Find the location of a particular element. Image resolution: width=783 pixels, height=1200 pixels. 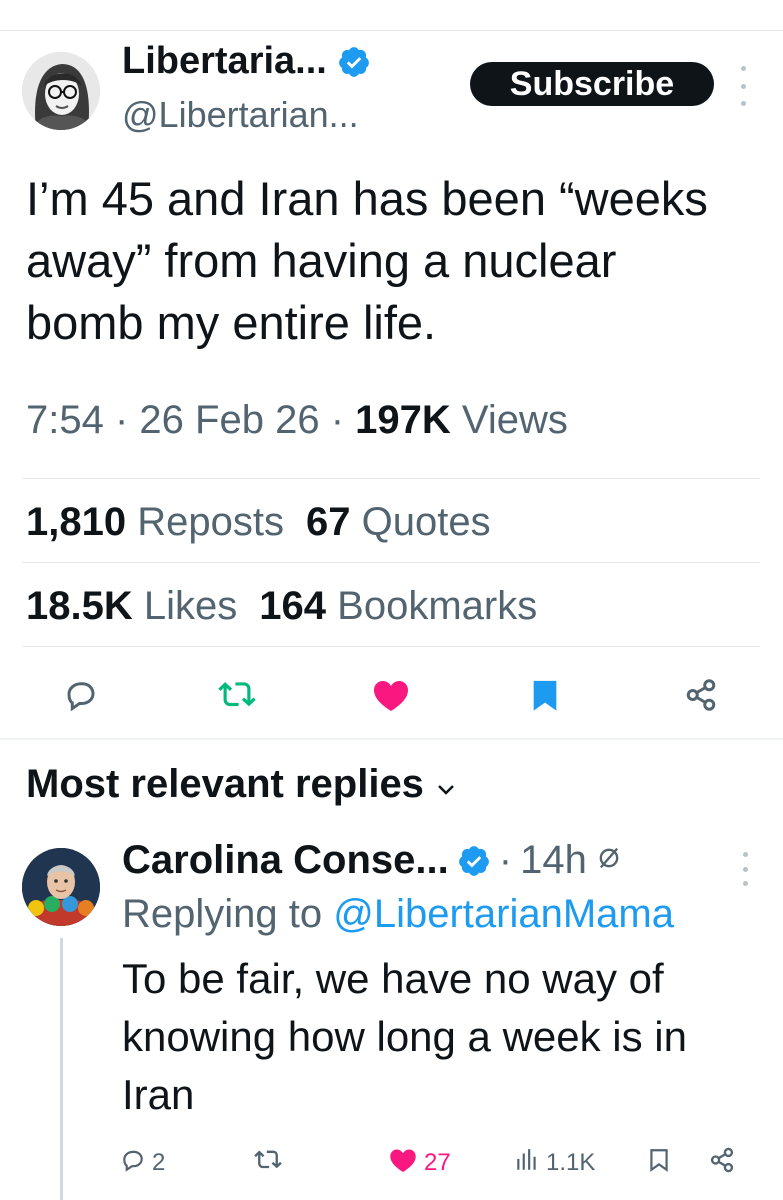

repost-icon is located at coordinates (237, 695).